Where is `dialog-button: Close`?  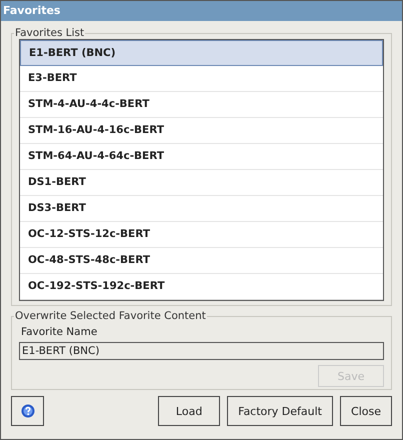
dialog-button: Close is located at coordinates (366, 411).